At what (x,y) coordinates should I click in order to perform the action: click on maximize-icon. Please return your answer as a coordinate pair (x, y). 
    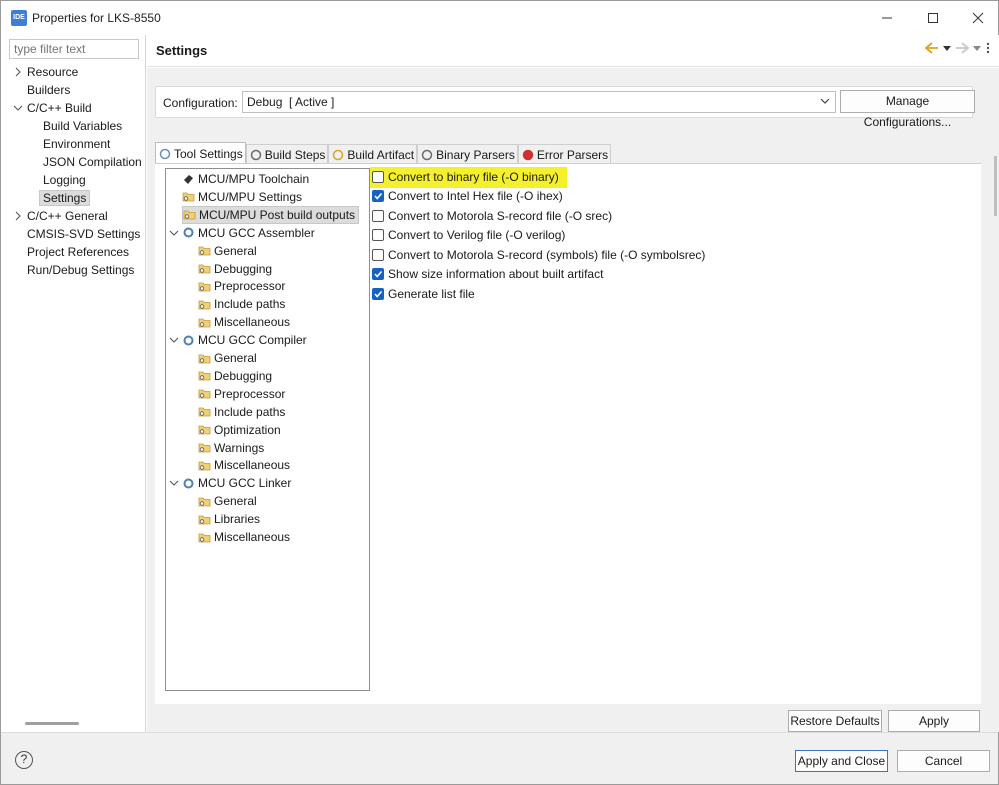
    Looking at the image, I should click on (933, 18).